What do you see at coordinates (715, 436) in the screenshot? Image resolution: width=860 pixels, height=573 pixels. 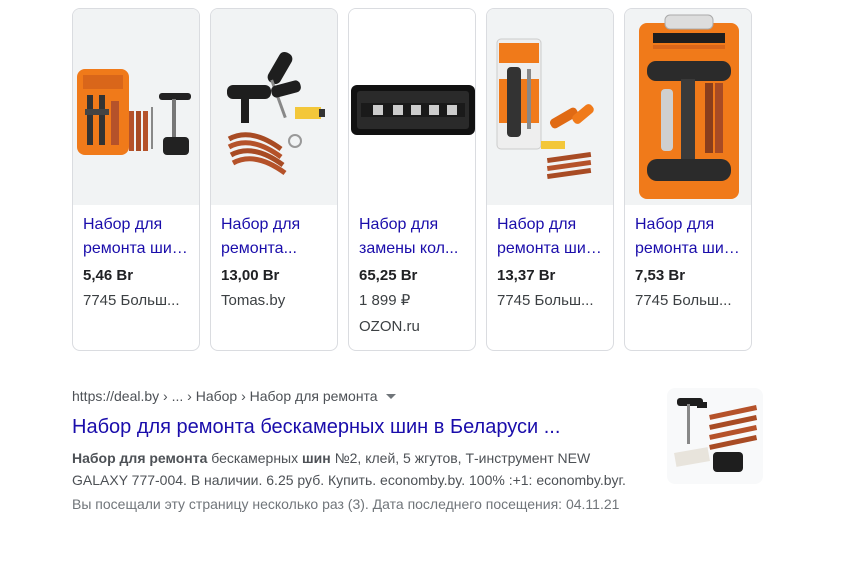 I see `result-thumbnail` at bounding box center [715, 436].